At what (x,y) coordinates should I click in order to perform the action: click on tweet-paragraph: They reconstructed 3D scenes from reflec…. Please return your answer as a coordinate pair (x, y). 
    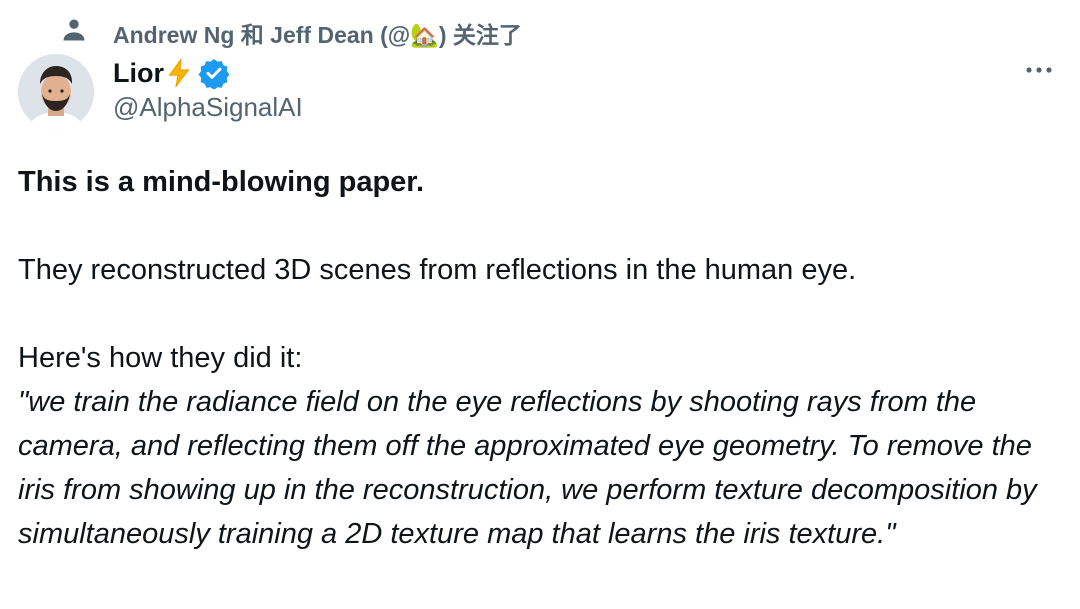
    Looking at the image, I should click on (437, 270).